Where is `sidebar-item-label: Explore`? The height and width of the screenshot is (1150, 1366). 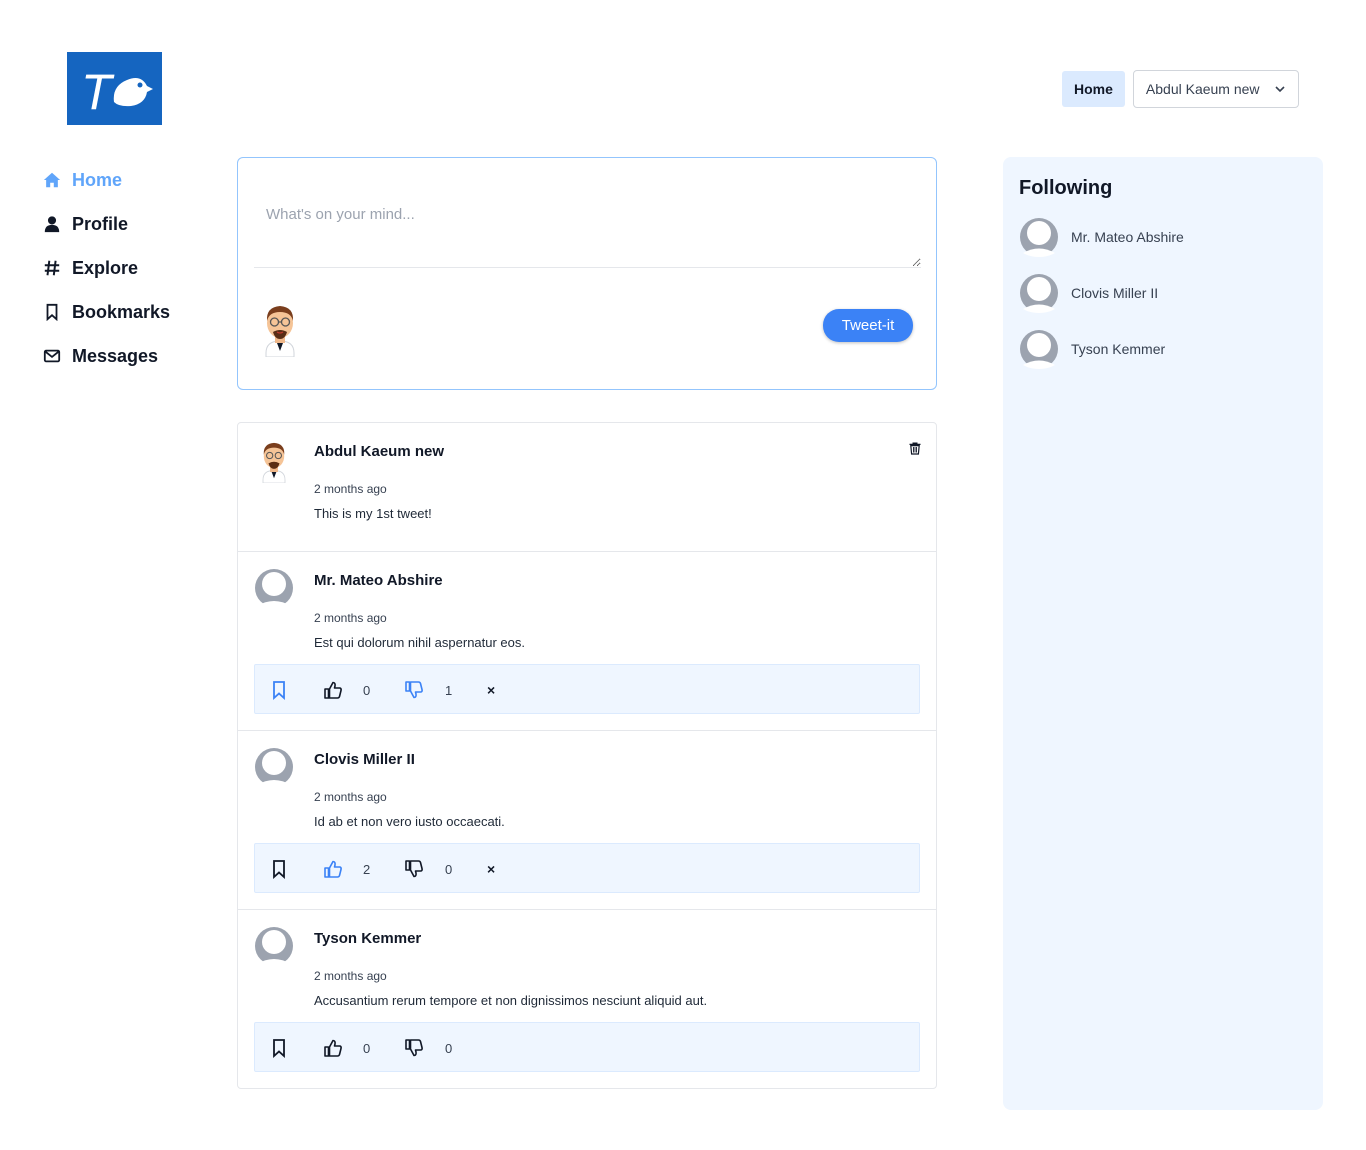
sidebar-item-label: Explore is located at coordinates (105, 267).